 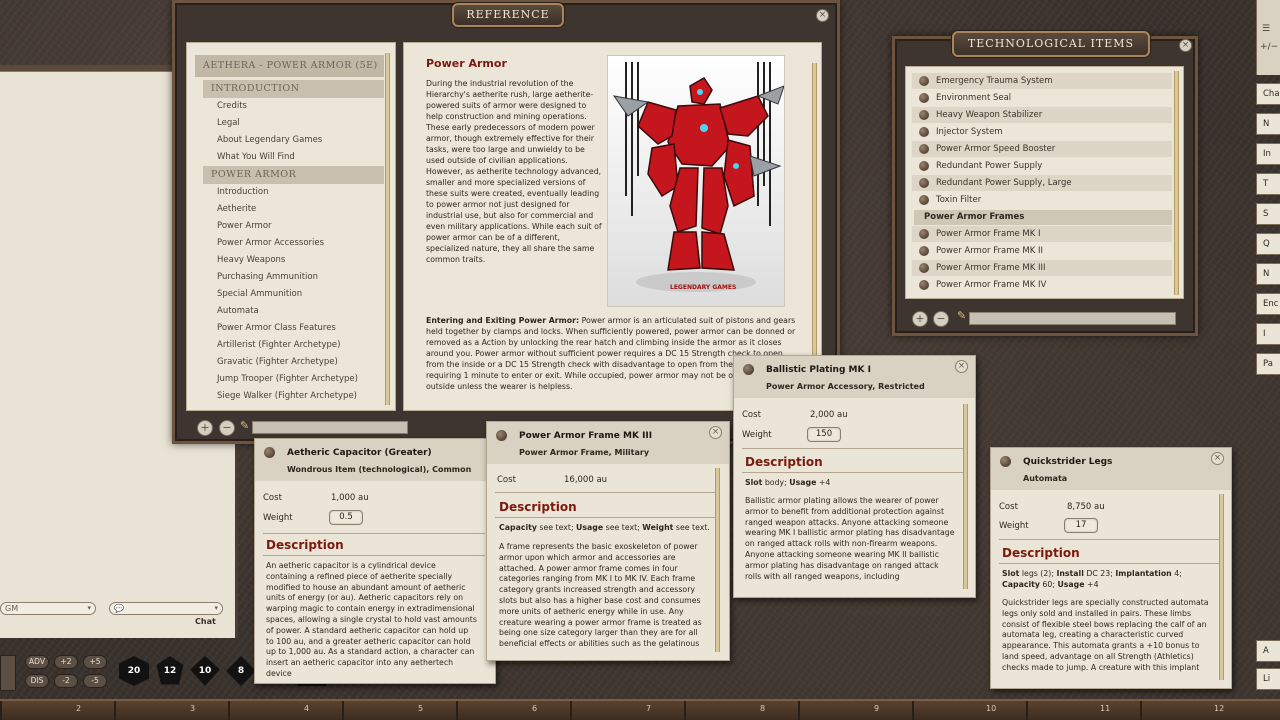 What do you see at coordinates (278, 345) in the screenshot?
I see `toc-item: Artillerist (Fighter Archetype)` at bounding box center [278, 345].